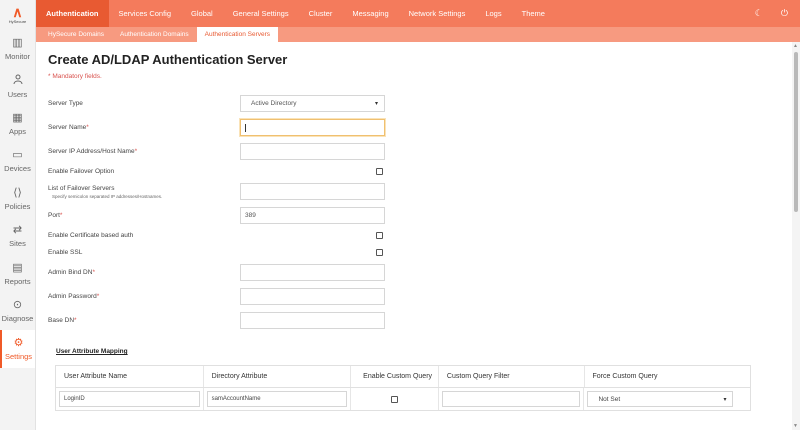  Describe the element at coordinates (202, 13) in the screenshot. I see `tab-global: Global` at that location.